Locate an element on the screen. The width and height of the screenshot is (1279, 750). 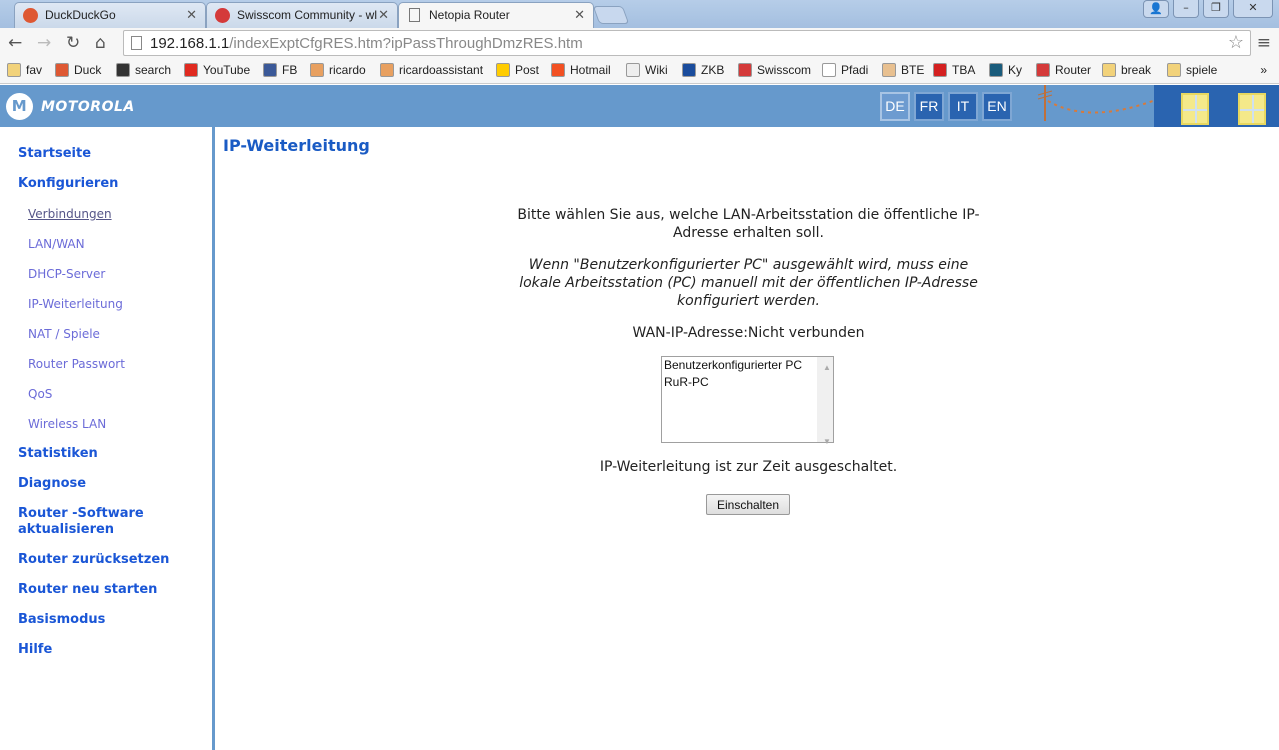
wikipedia-icon is located at coordinates (633, 70).